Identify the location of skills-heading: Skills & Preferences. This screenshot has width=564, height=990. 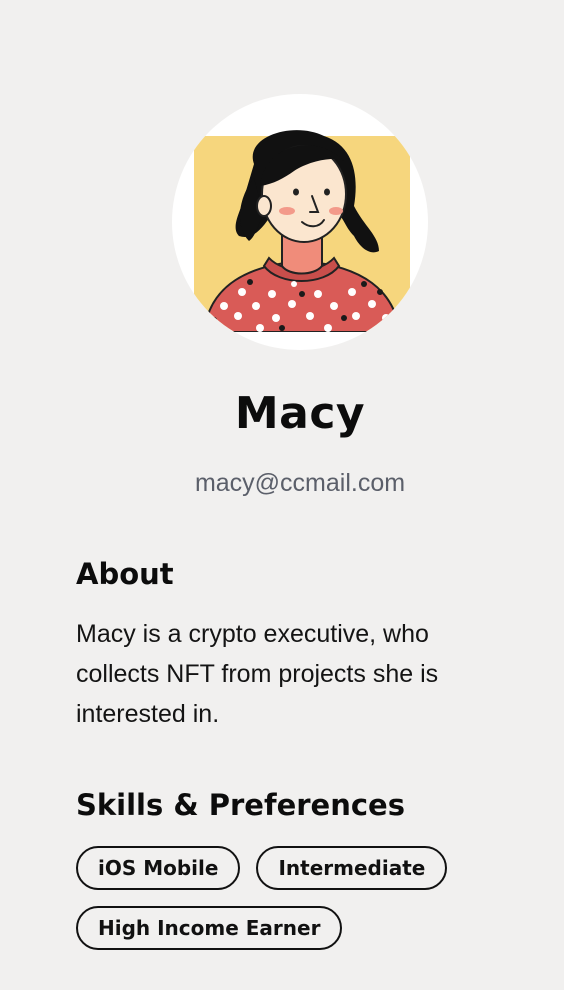
(240, 805).